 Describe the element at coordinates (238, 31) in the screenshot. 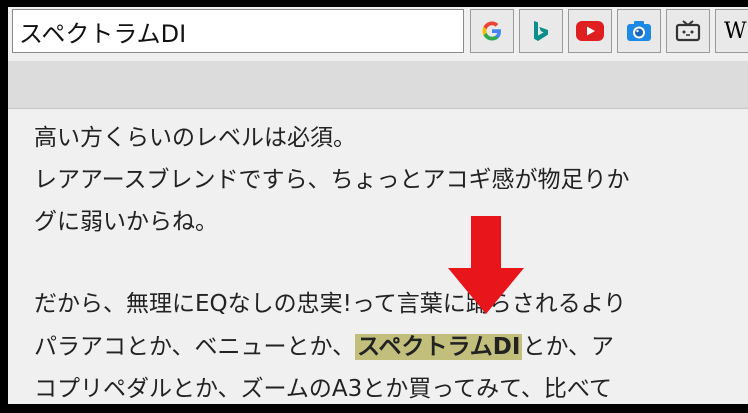

I see `search-input` at that location.